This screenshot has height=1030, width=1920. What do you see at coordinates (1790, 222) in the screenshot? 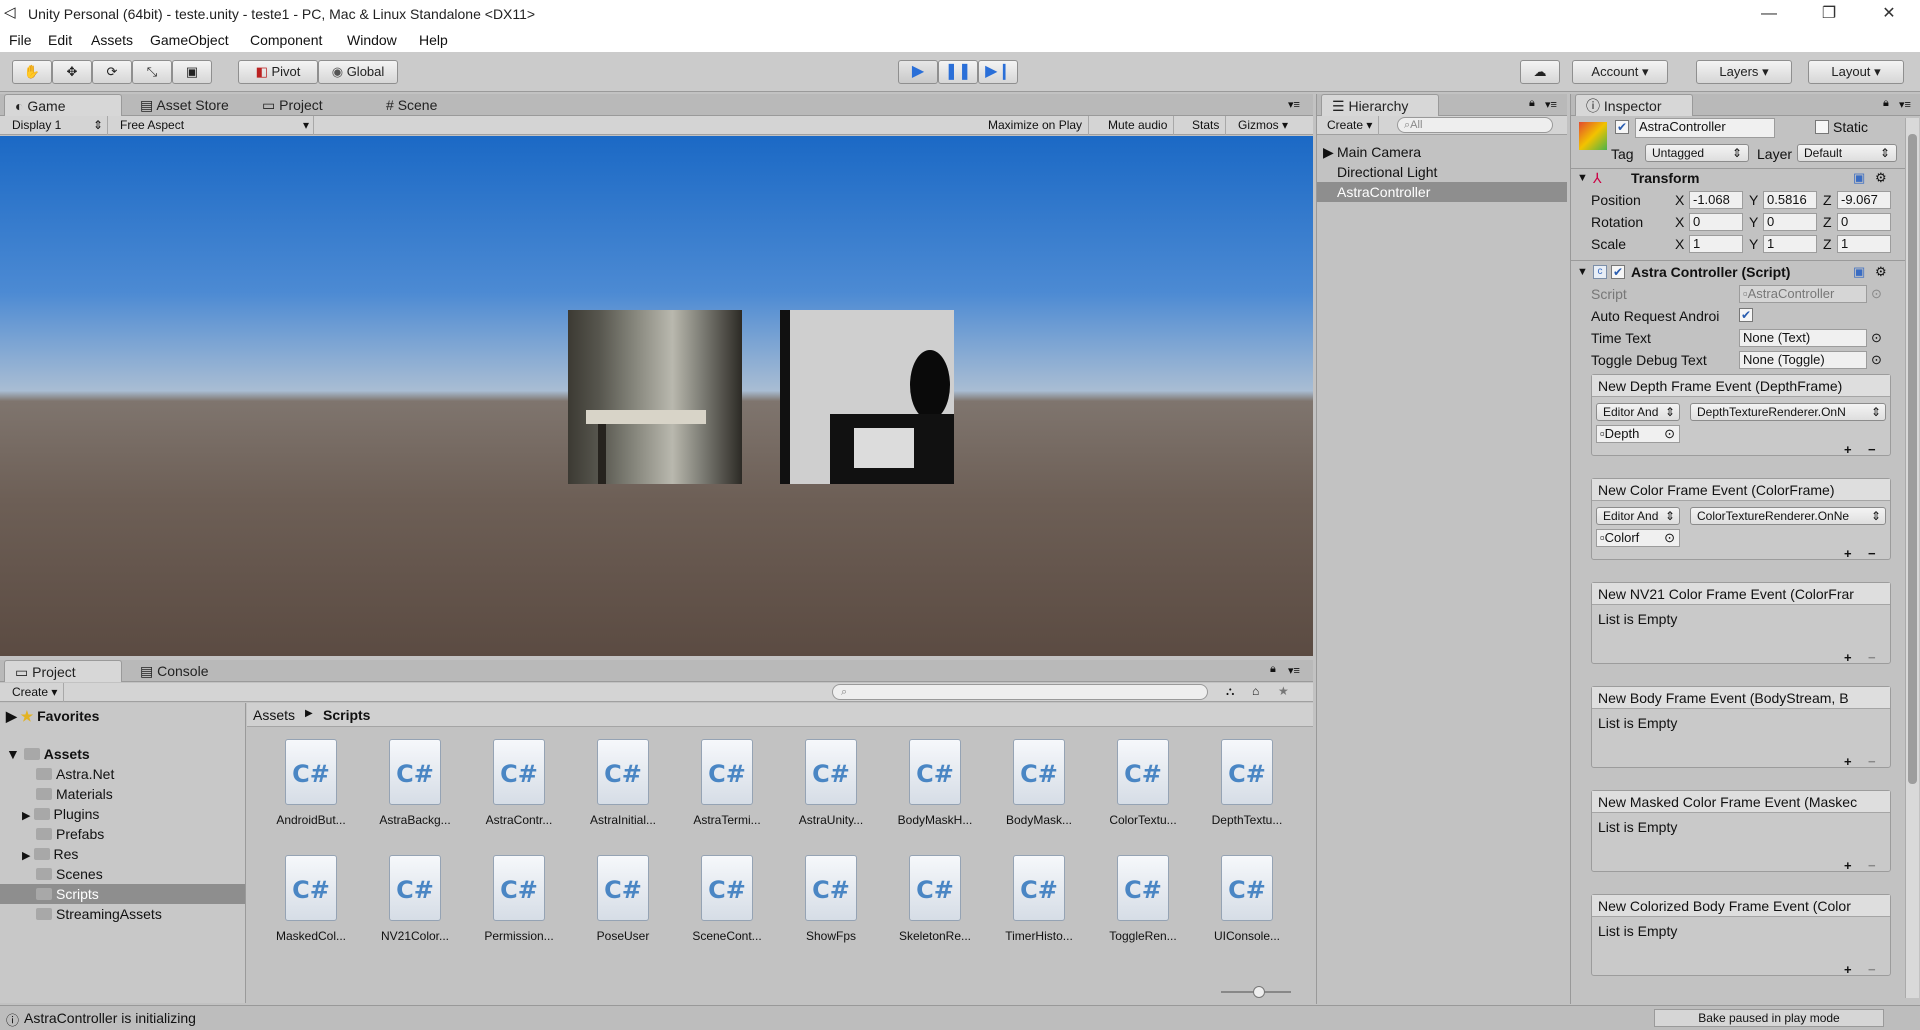
I see `rotation-y-field: 0` at bounding box center [1790, 222].